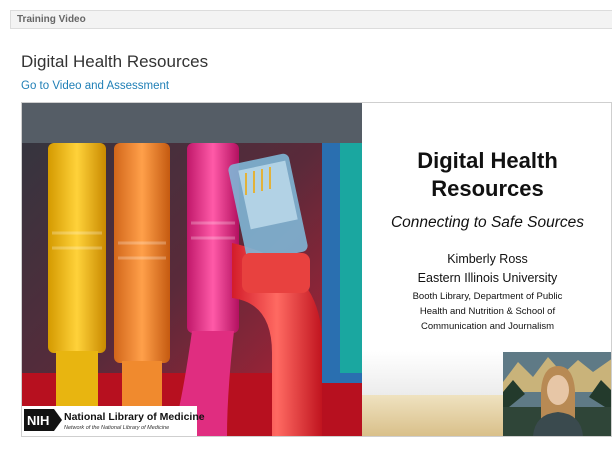 This screenshot has height=473, width=612. Describe the element at coordinates (487, 188) in the screenshot. I see `slide-title-line2: Resources` at that location.